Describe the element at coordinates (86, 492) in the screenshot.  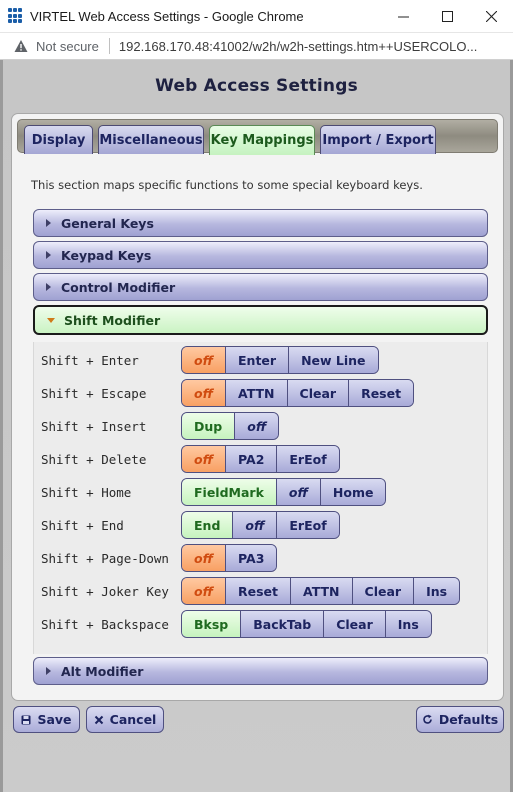
I see `mapping-key-label: Shift + Home` at that location.